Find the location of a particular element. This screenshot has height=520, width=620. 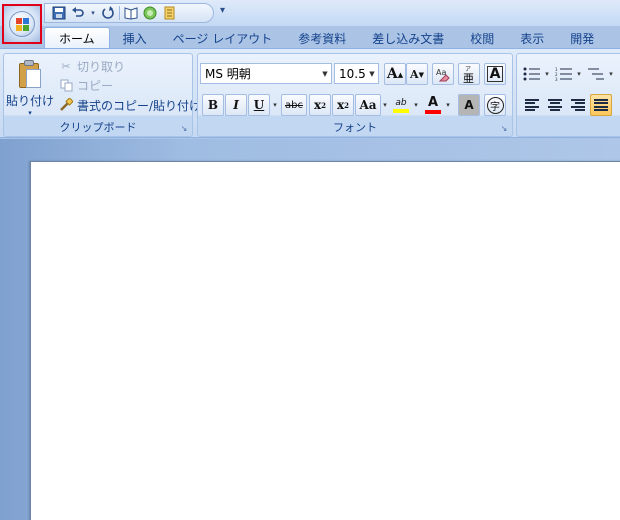

office-button is located at coordinates (22, 24).